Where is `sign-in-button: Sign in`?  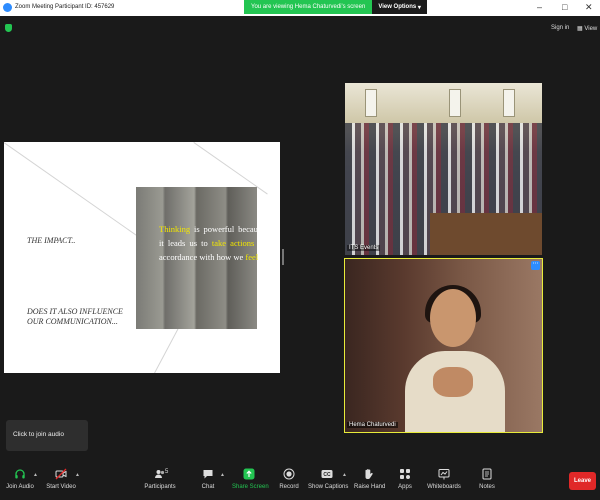
sign-in-button: Sign in is located at coordinates (560, 28).